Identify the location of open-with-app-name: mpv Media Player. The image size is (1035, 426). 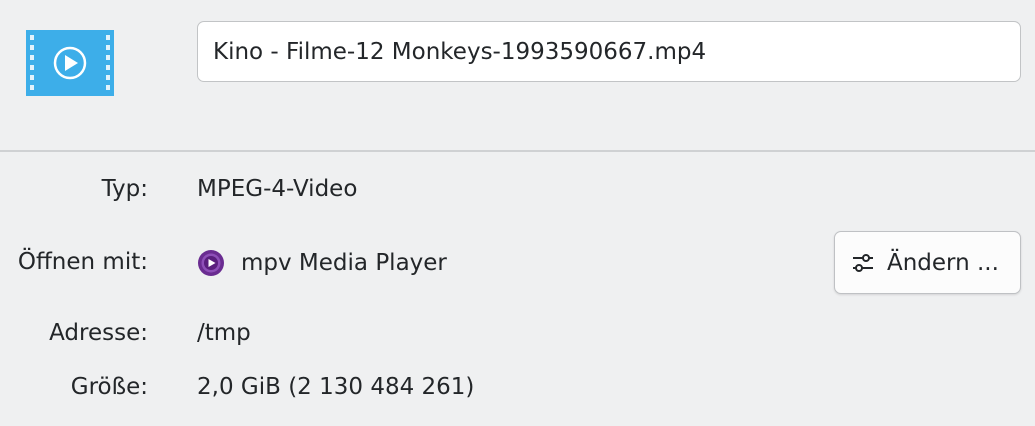
(344, 263).